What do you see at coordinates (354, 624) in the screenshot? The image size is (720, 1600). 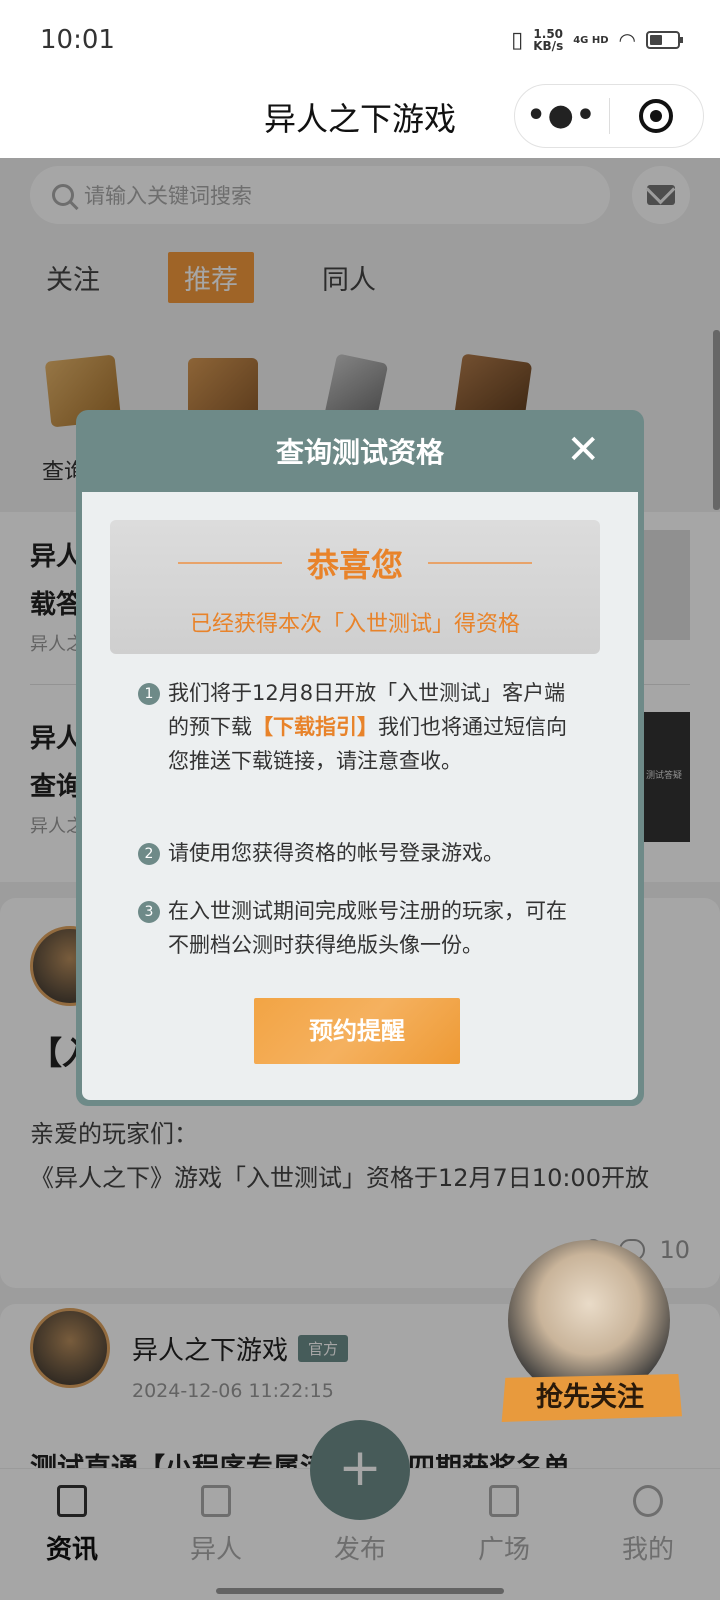 I see `congrats-subtitle: 已经获得本次「入世测试」得资格` at bounding box center [354, 624].